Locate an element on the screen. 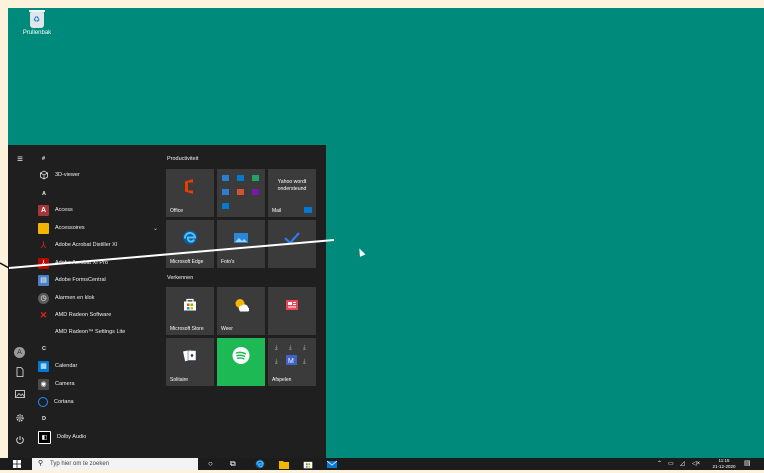  task-view-button: ⧉ is located at coordinates (233, 464).